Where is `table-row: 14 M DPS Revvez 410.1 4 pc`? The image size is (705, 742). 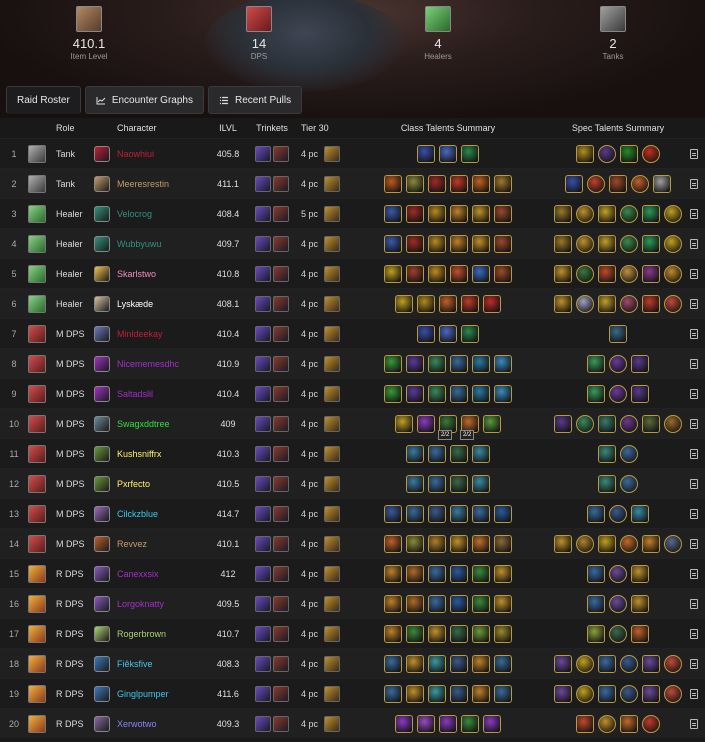 table-row: 14 M DPS Revvez 410.1 4 pc is located at coordinates (352, 543).